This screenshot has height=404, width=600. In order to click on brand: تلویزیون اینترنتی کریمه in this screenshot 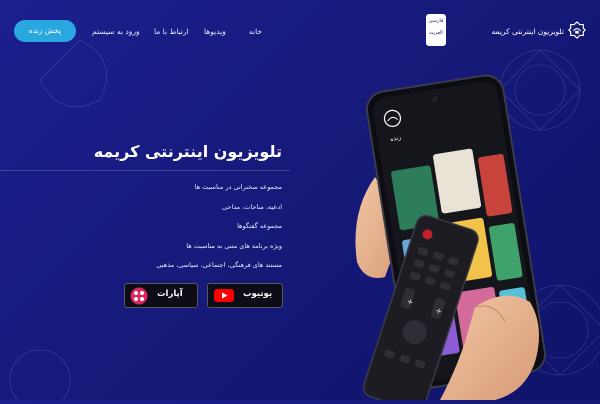, I will do `click(531, 31)`.